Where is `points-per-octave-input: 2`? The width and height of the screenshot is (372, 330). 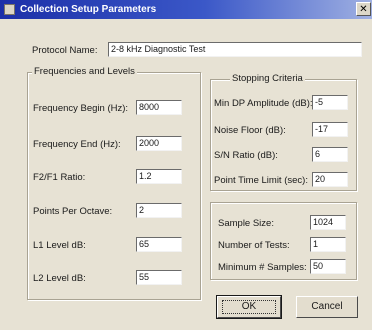
points-per-octave-input: 2 is located at coordinates (159, 210).